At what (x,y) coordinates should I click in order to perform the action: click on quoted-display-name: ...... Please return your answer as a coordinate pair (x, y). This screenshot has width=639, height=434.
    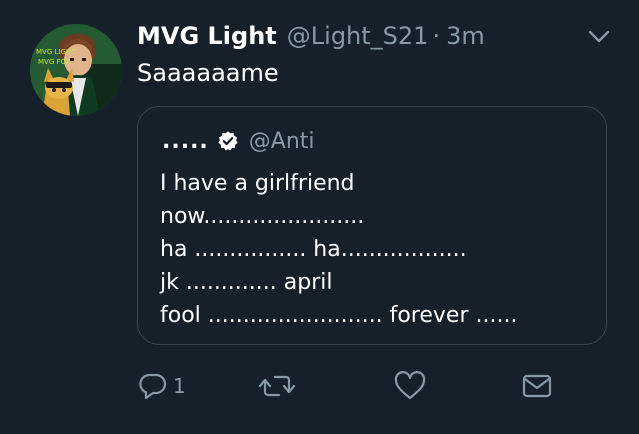
    Looking at the image, I should click on (185, 141).